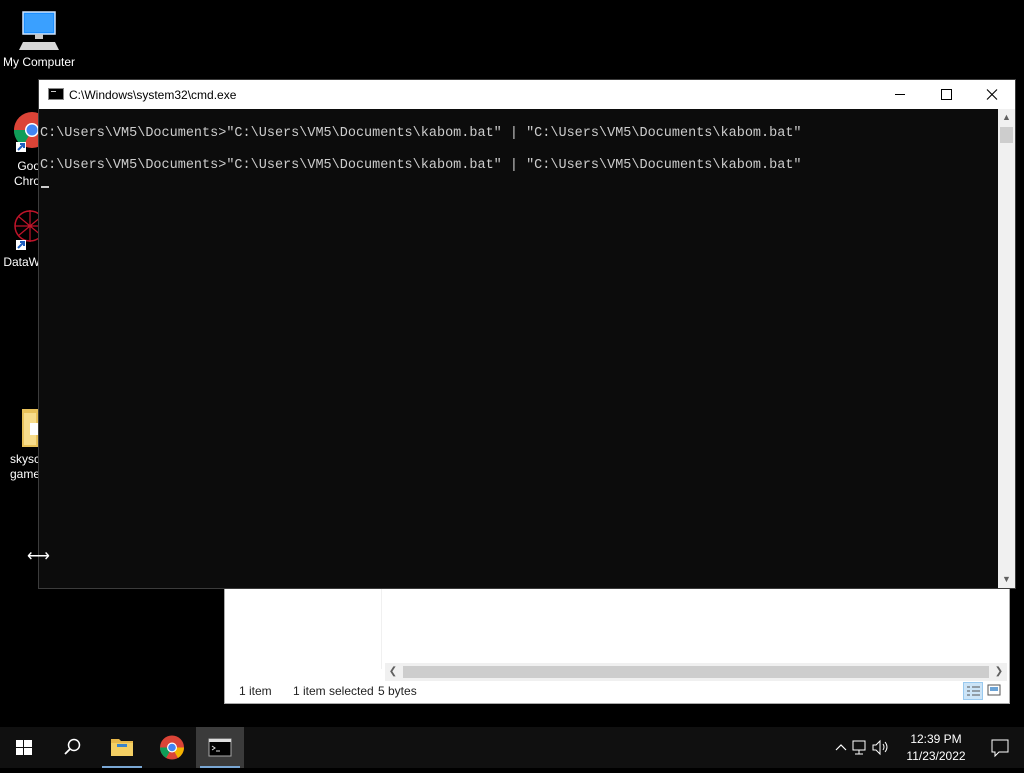 Image resolution: width=1024 pixels, height=773 pixels. Describe the element at coordinates (992, 94) in the screenshot. I see `close-button` at that location.